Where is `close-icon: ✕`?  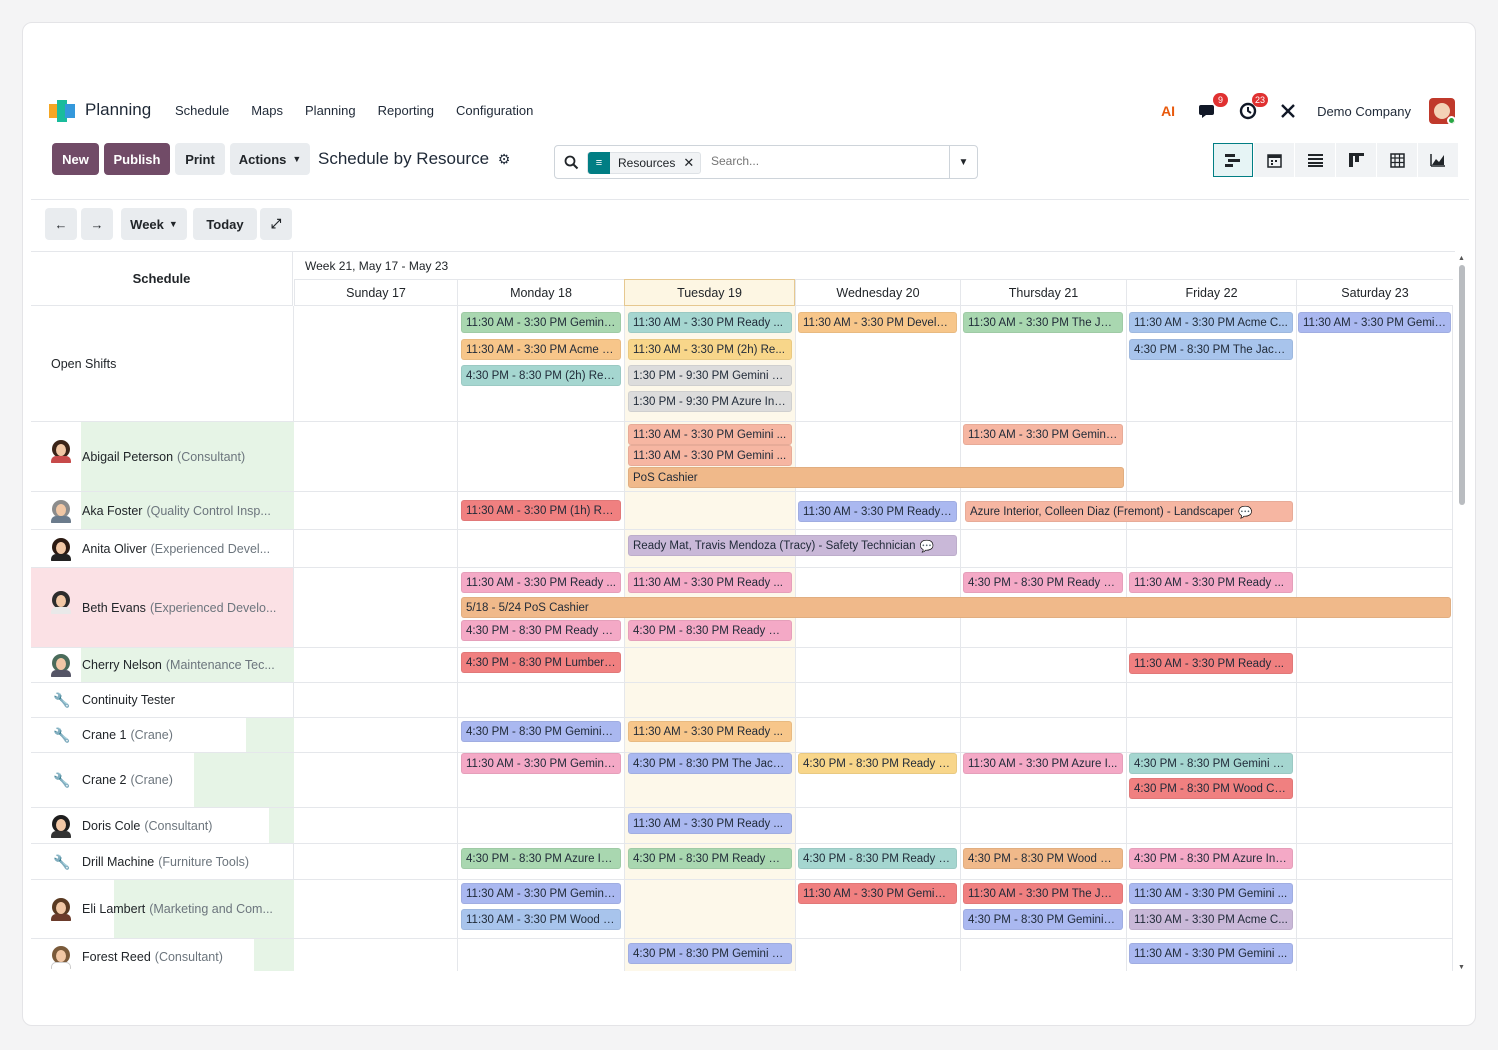 close-icon: ✕ is located at coordinates (691, 163).